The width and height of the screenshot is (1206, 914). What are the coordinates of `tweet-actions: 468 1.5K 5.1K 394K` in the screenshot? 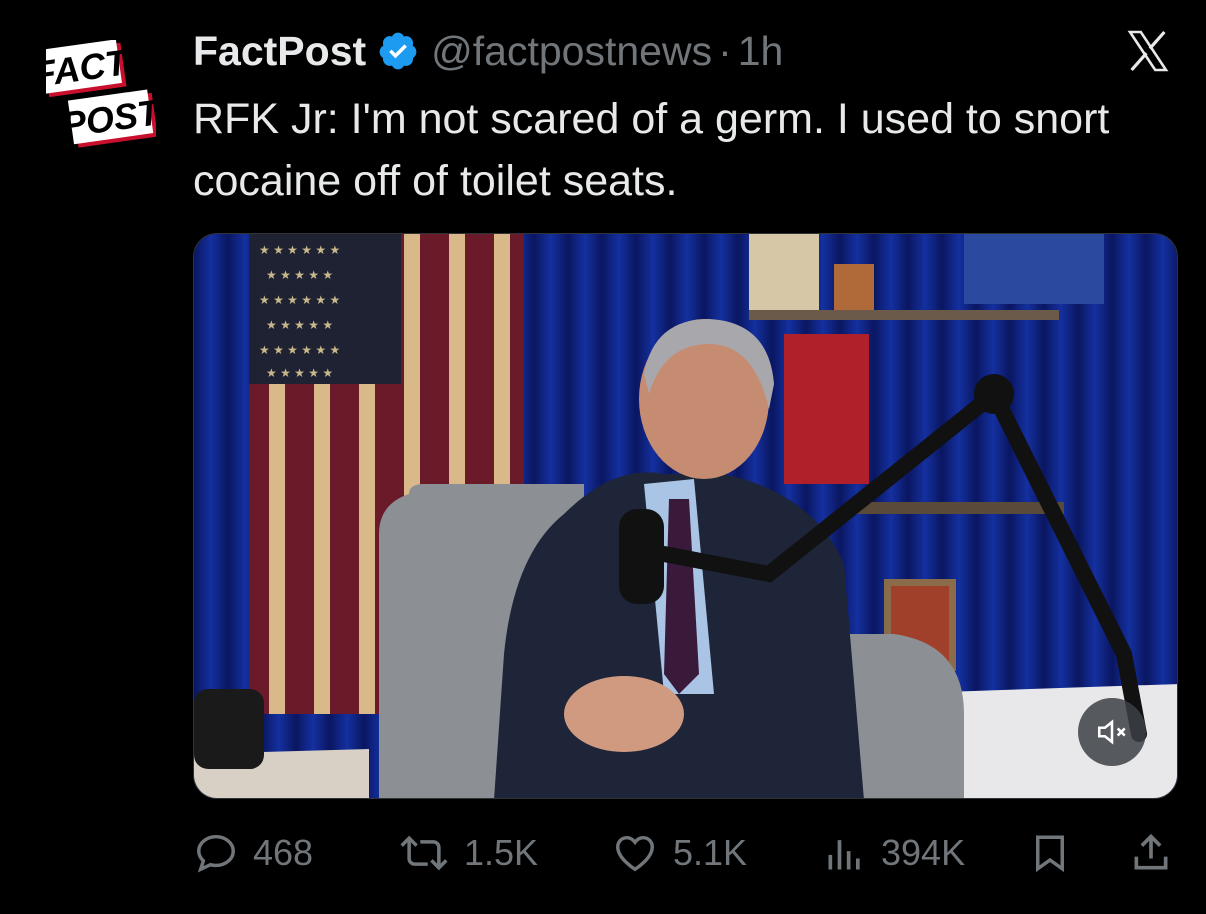 It's located at (685, 853).